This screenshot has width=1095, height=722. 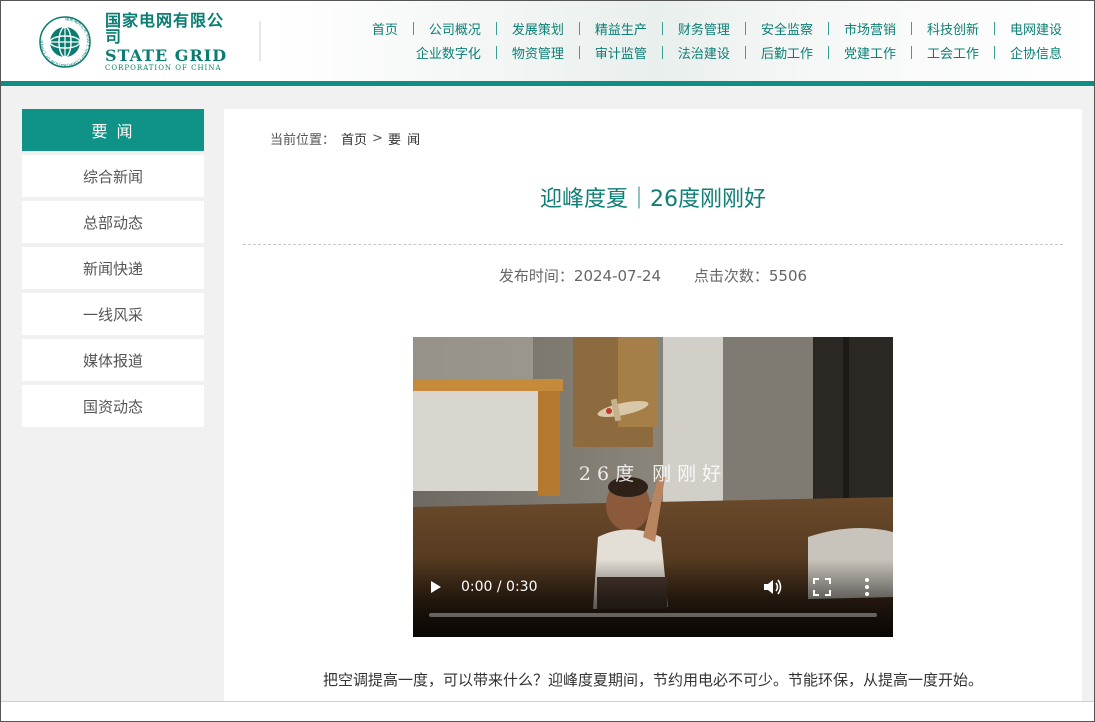 I want to click on nav-link-union: 工会工作, so click(x=953, y=52).